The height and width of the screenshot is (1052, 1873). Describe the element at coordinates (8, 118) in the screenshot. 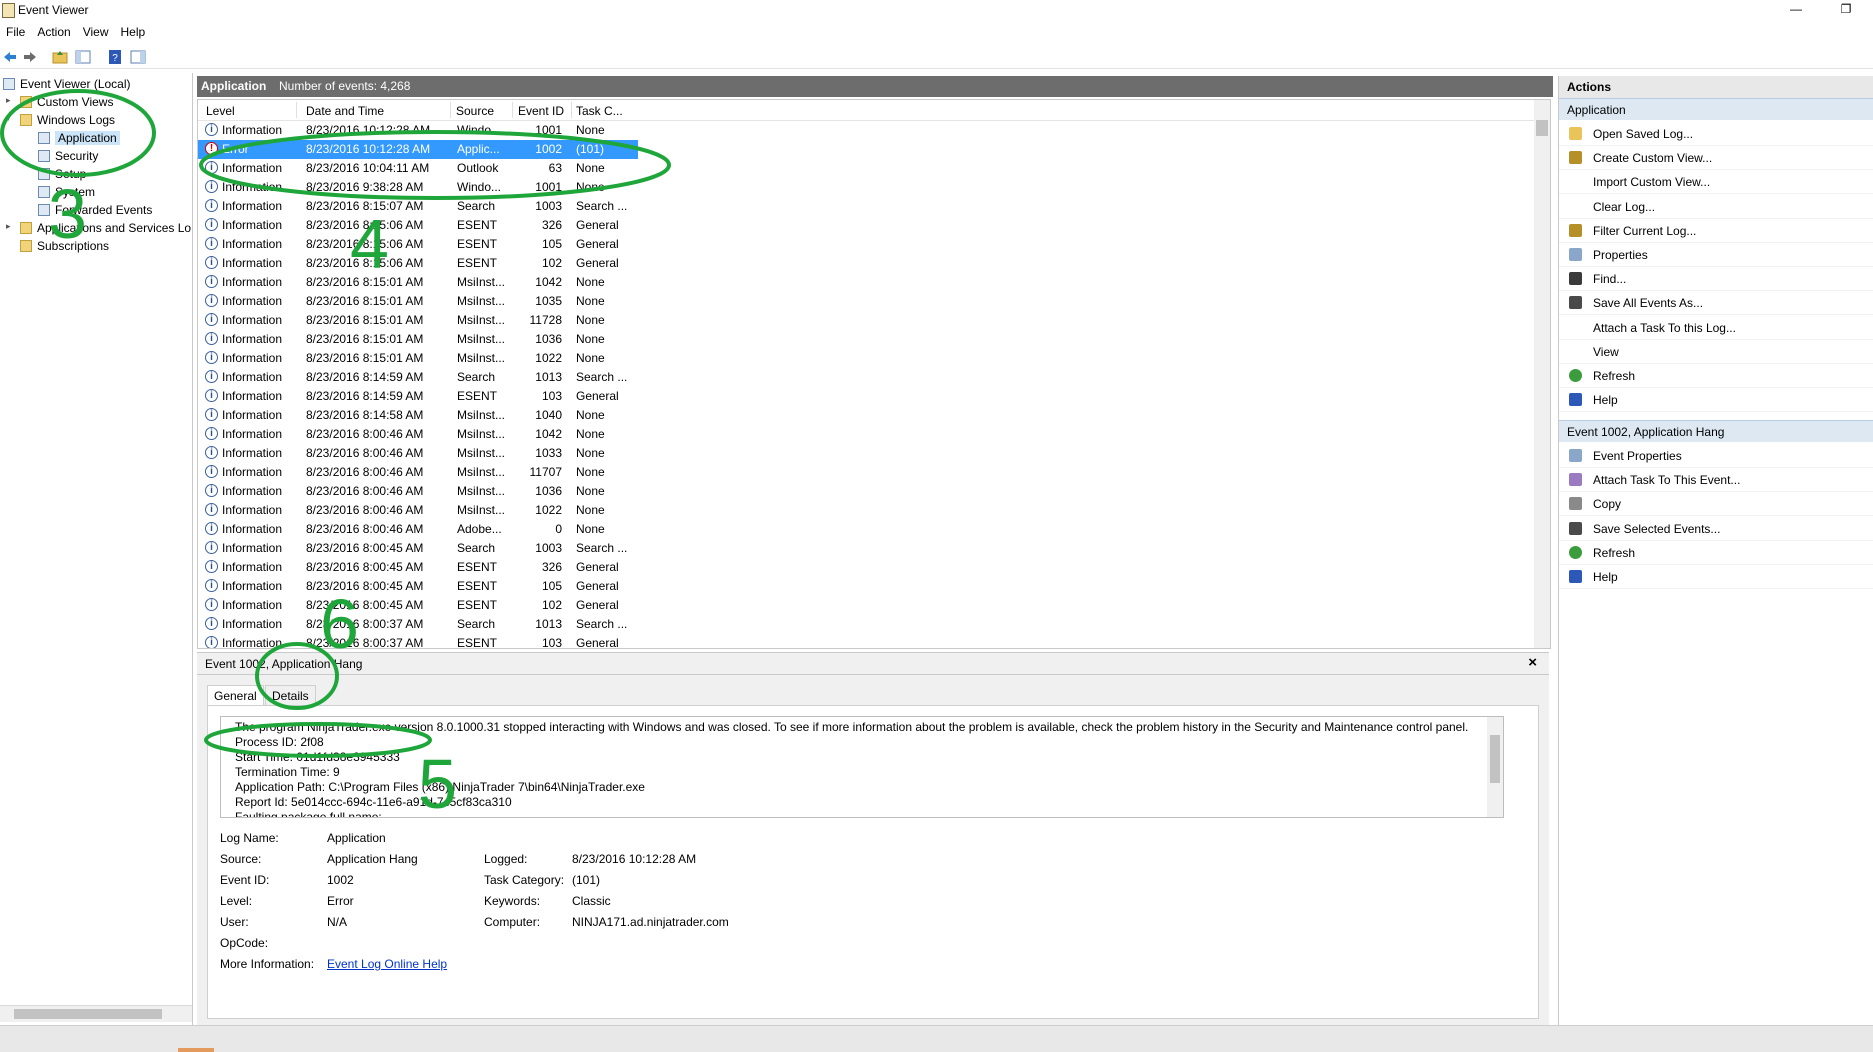

I see `collapse-chevron-icon: ▾` at that location.